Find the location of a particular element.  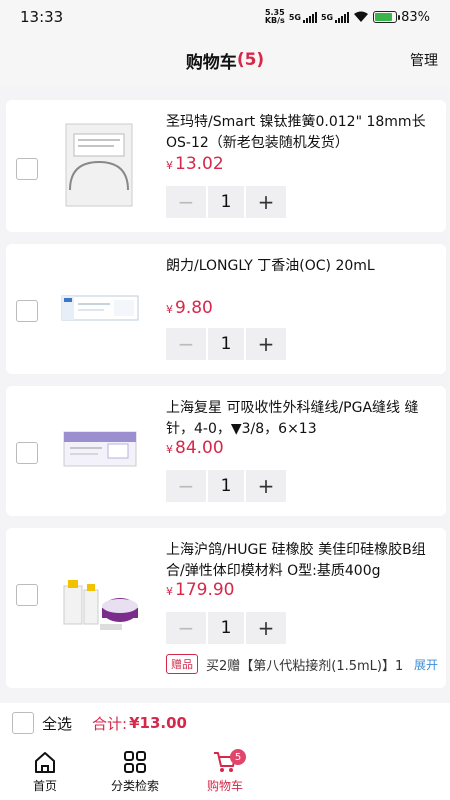

total-label: 合计: is located at coordinates (110, 723).